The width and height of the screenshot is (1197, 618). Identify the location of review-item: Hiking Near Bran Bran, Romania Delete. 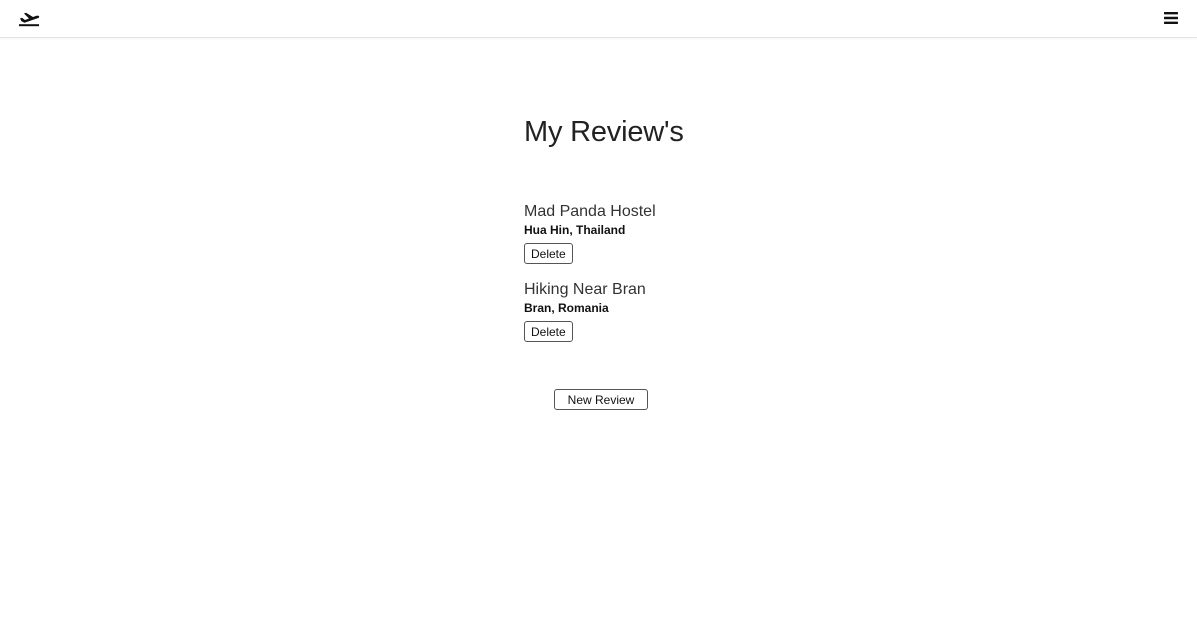
(674, 311).